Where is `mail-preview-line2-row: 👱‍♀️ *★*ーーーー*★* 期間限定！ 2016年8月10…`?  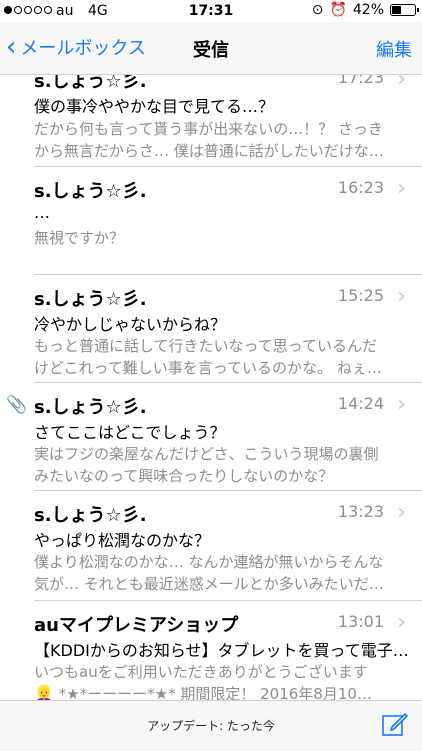
mail-preview-line2-row: 👱‍♀️ *★*ーーーー*★* 期間限定！ 2016年8月10… is located at coordinates (225, 691).